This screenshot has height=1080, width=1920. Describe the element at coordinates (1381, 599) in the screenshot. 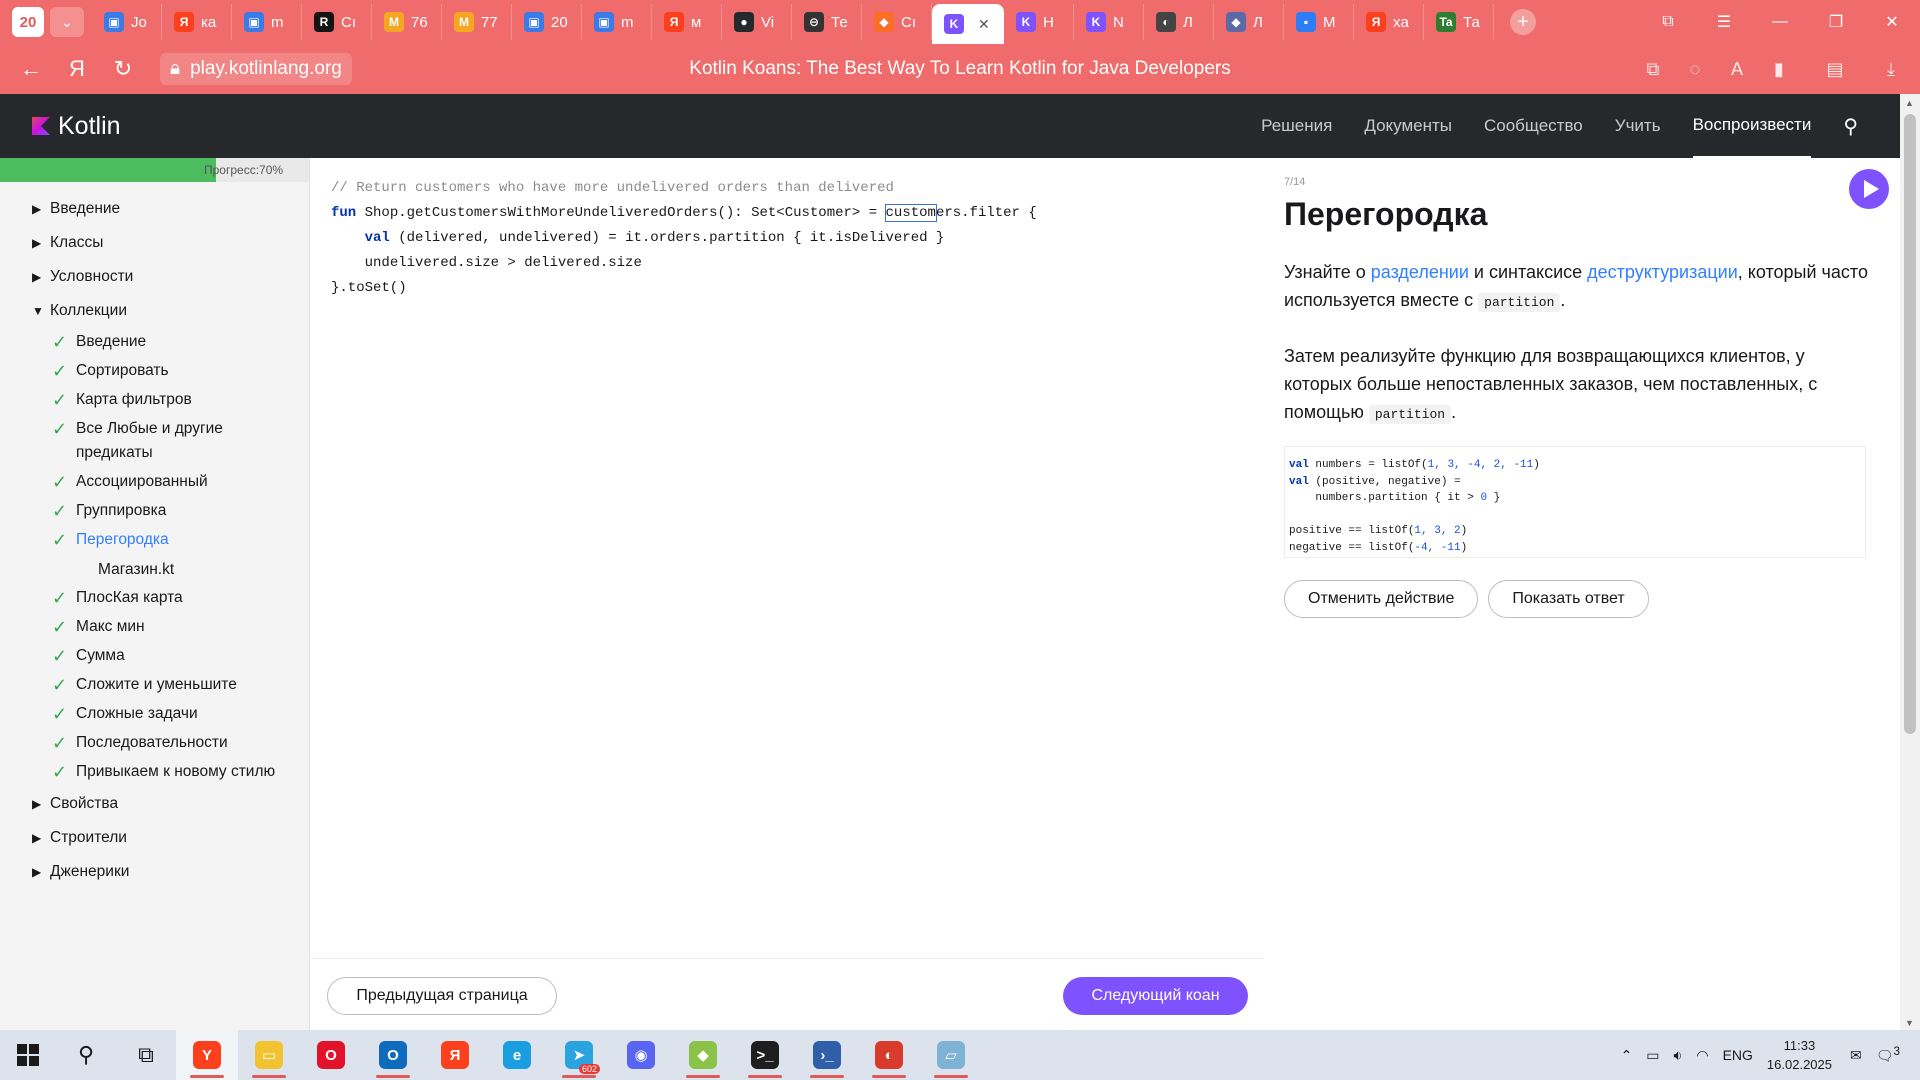

I see `undo-button: Отменить действие` at that location.